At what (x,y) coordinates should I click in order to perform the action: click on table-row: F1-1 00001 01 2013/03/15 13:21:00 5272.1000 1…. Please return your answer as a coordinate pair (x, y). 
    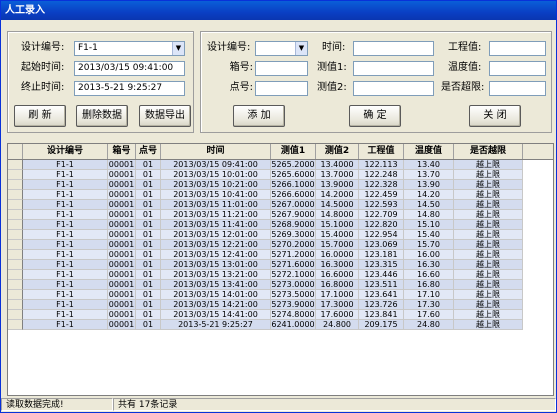
    Looking at the image, I should click on (280, 275).